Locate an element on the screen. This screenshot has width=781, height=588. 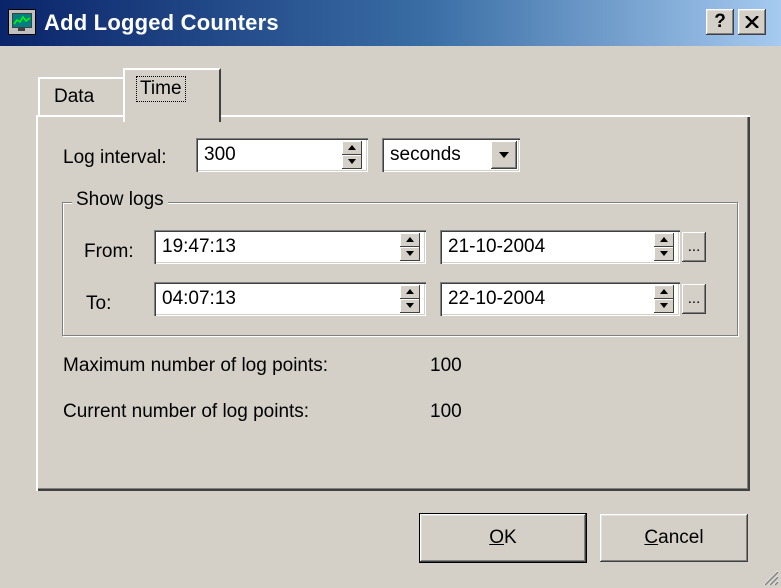
from-date-spinner is located at coordinates (664, 247).